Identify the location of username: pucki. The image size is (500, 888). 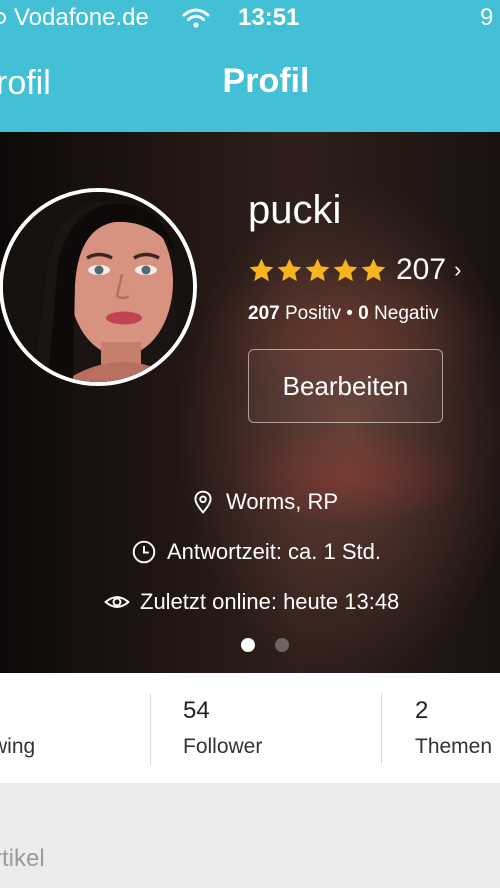
(295, 210).